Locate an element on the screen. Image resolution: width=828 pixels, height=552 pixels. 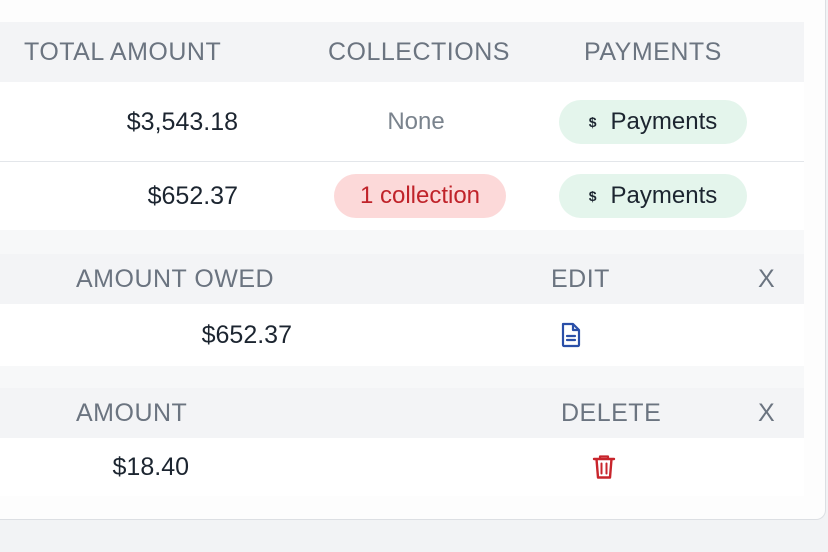
collections-value: None is located at coordinates (416, 121).